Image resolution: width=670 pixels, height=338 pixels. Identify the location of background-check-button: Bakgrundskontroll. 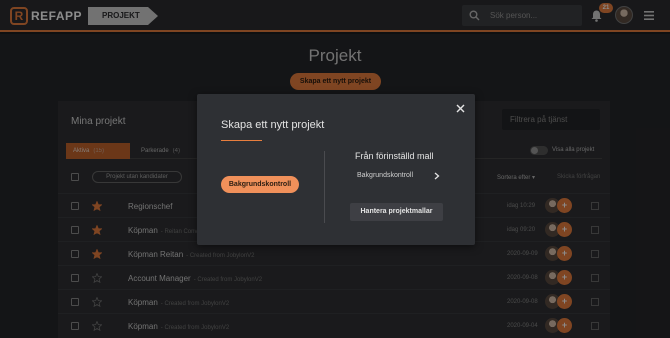
(260, 184).